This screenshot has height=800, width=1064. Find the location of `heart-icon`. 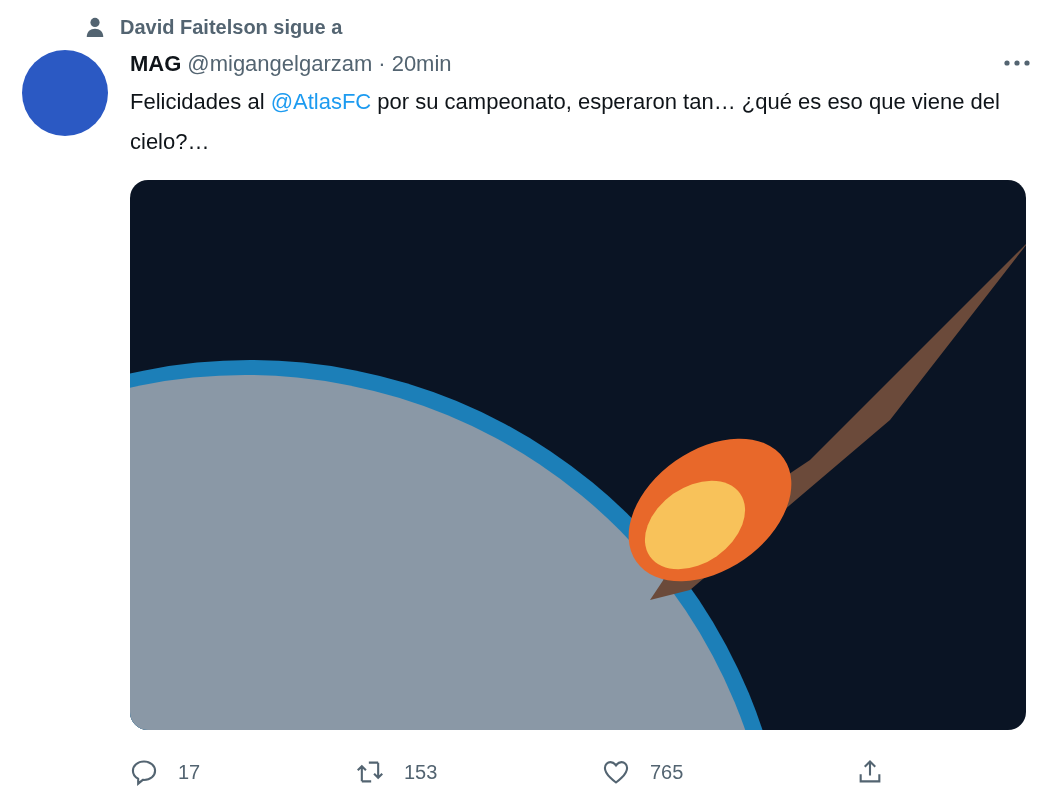

heart-icon is located at coordinates (616, 772).